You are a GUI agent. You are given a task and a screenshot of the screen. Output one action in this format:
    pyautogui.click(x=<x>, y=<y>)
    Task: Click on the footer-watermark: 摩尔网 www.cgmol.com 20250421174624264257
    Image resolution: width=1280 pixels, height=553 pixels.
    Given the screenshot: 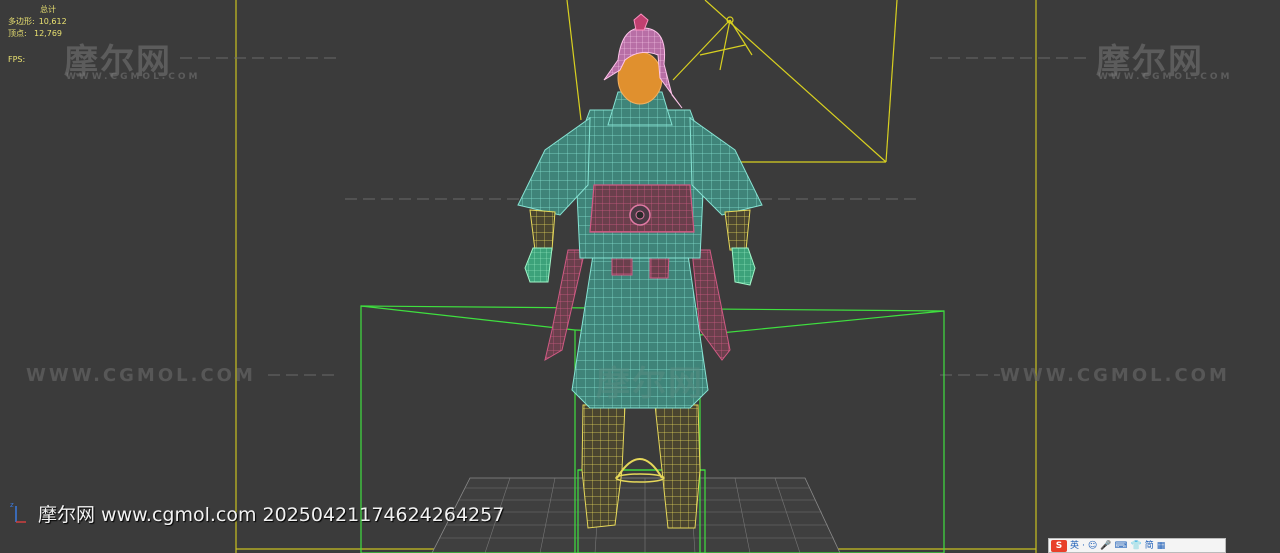 What is the action you would take?
    pyautogui.click(x=271, y=515)
    